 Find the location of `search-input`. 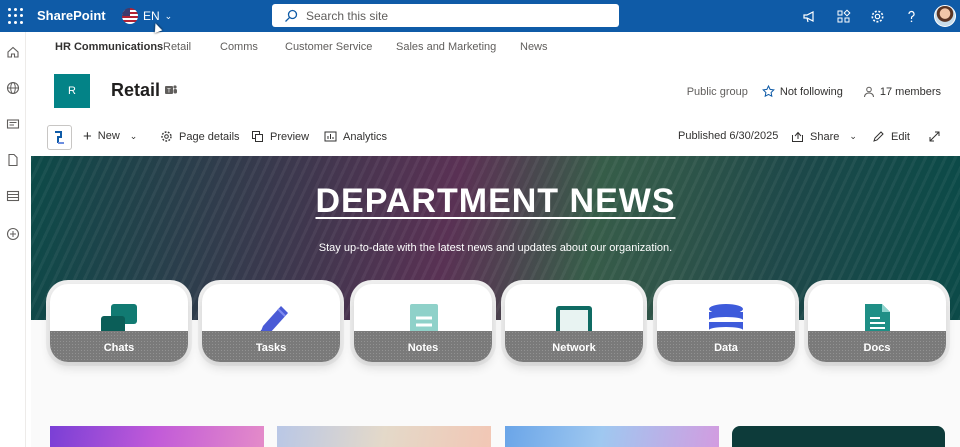

search-input is located at coordinates (446, 15).